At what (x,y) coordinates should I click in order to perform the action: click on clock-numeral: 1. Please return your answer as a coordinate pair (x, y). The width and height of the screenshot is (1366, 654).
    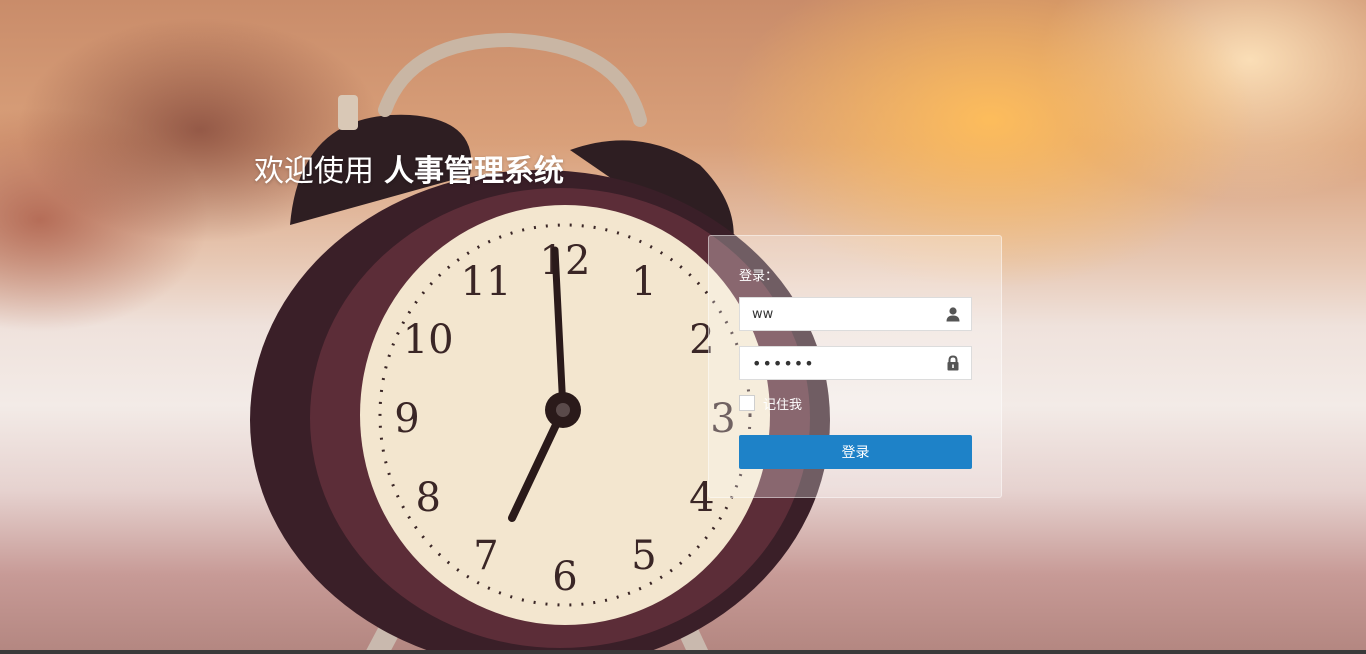
    Looking at the image, I should click on (643, 282).